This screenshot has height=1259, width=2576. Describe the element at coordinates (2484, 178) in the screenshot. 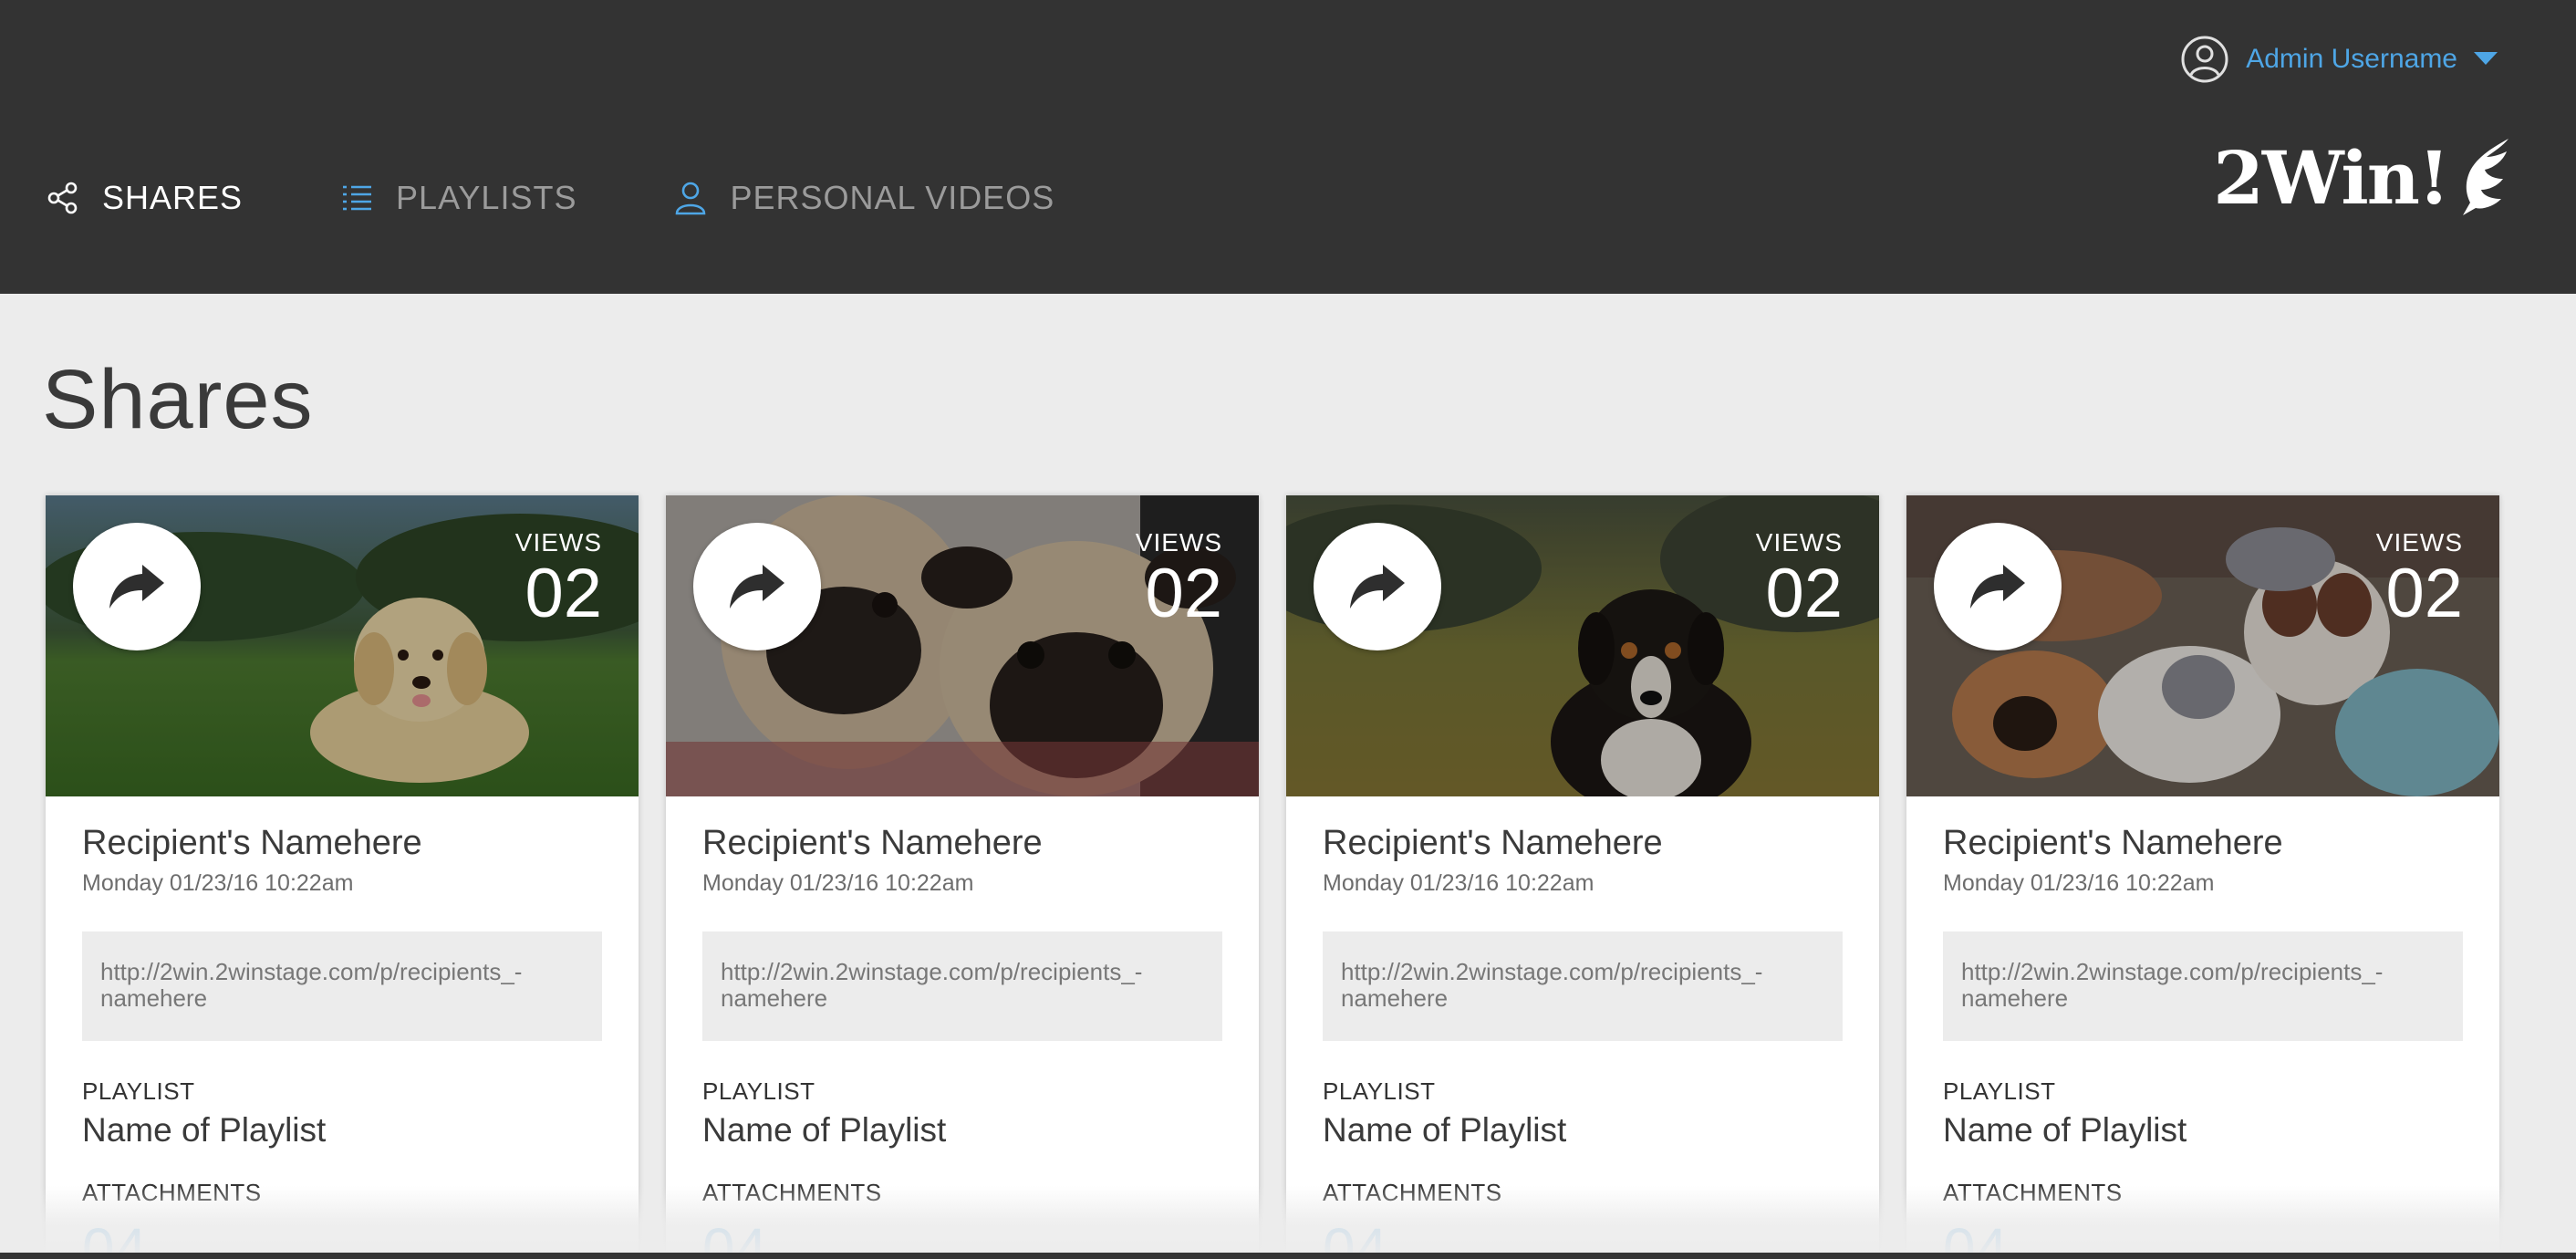

I see `logo-flame-icon` at that location.